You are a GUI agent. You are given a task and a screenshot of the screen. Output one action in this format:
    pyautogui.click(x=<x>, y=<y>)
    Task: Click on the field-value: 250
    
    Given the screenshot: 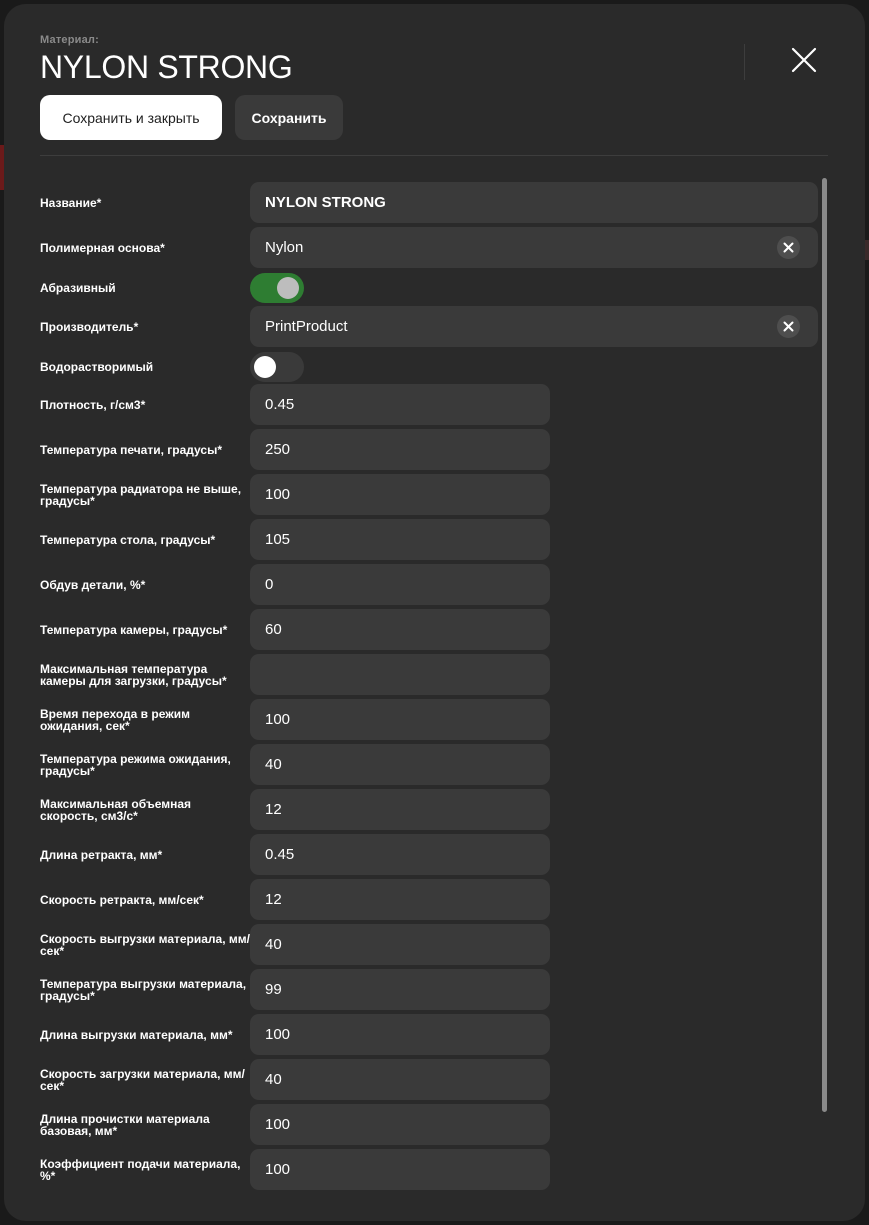 What is the action you would take?
    pyautogui.click(x=278, y=449)
    